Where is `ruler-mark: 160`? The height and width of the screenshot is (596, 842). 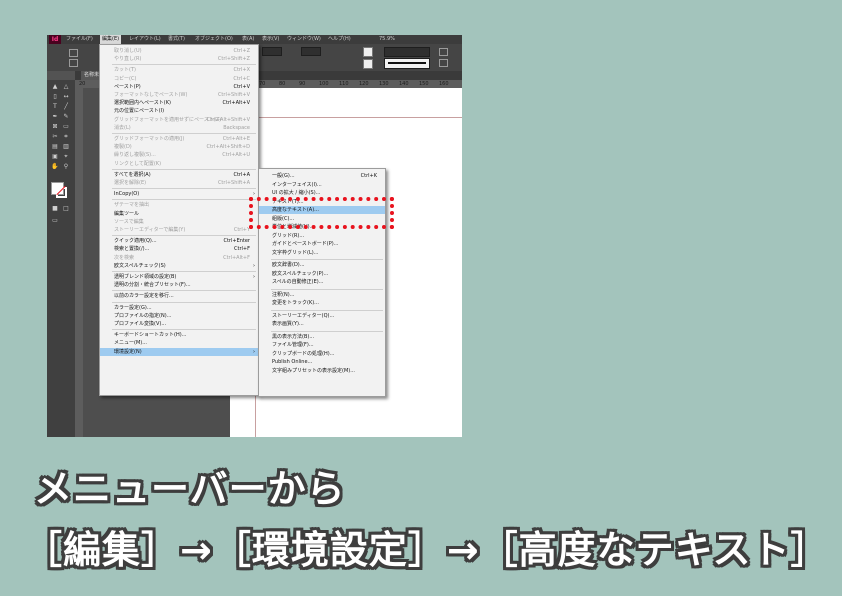 ruler-mark: 160 is located at coordinates (444, 84).